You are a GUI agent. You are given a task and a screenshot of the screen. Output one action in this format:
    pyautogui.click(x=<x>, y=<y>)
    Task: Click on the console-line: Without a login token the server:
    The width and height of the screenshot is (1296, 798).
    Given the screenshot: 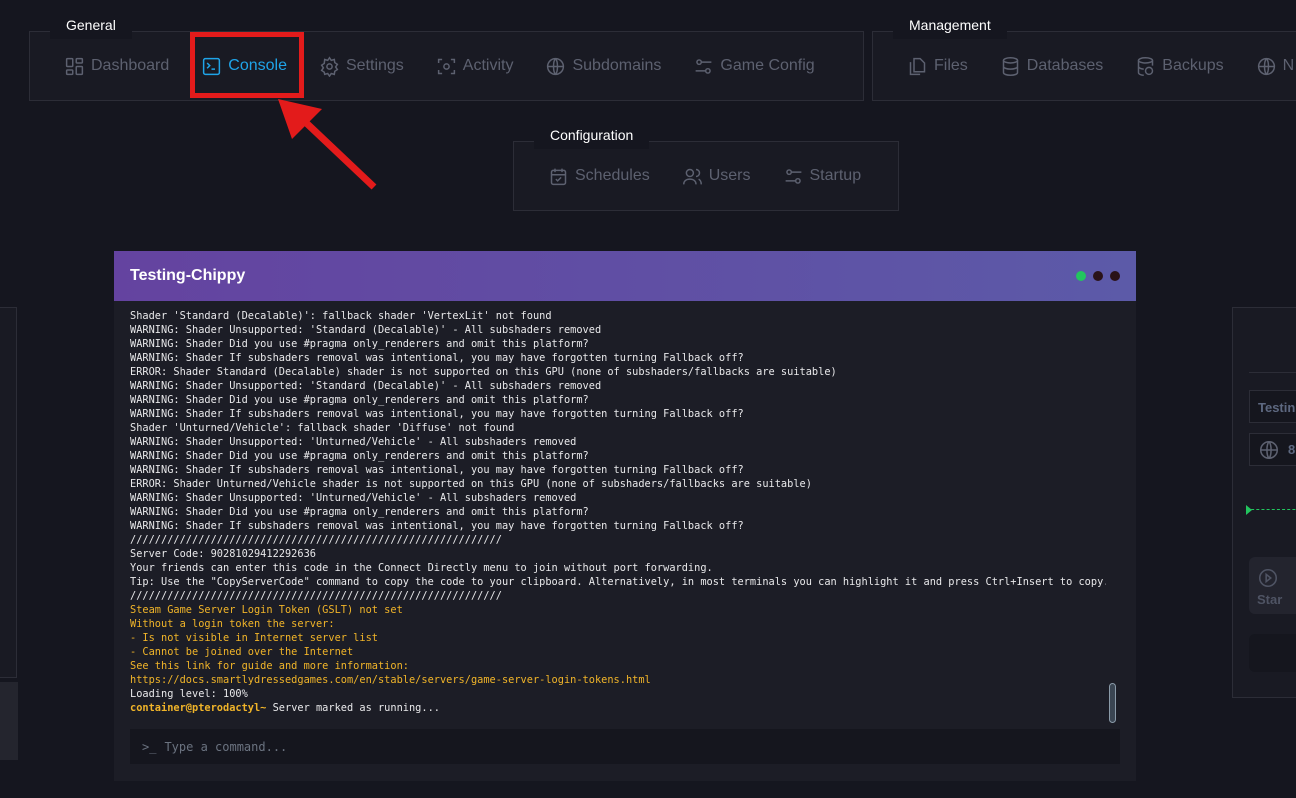 What is the action you would take?
    pyautogui.click(x=232, y=624)
    